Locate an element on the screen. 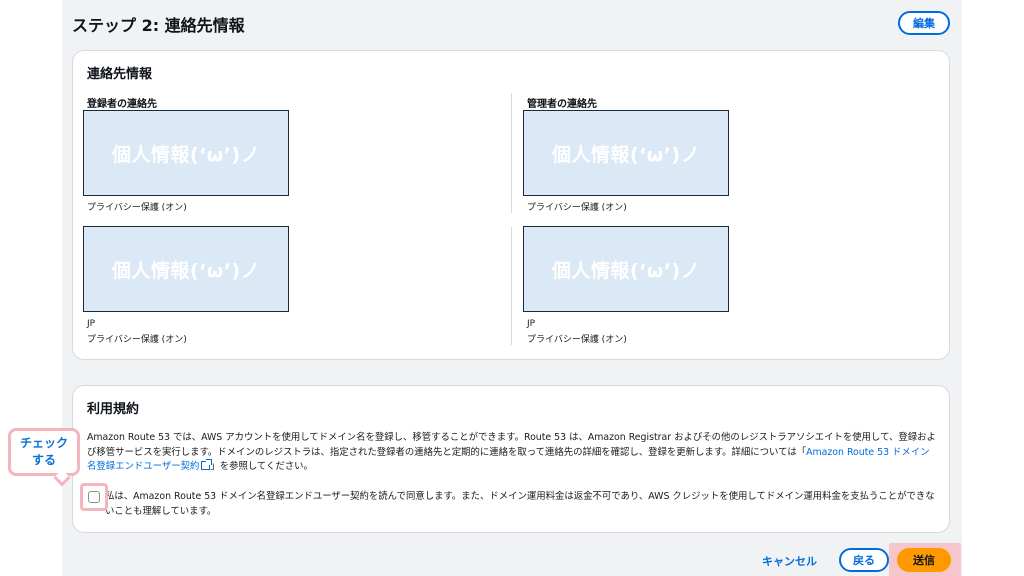 Image resolution: width=1024 pixels, height=576 pixels. page-title: ステップ 2: 連絡先情報 is located at coordinates (158, 25).